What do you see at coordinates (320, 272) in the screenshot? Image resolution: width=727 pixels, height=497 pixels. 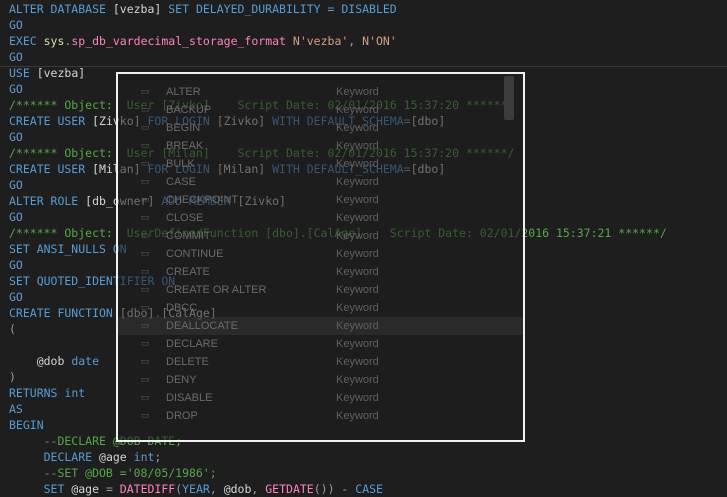 I see `completion-item: ▭ CREATE Keyword` at bounding box center [320, 272].